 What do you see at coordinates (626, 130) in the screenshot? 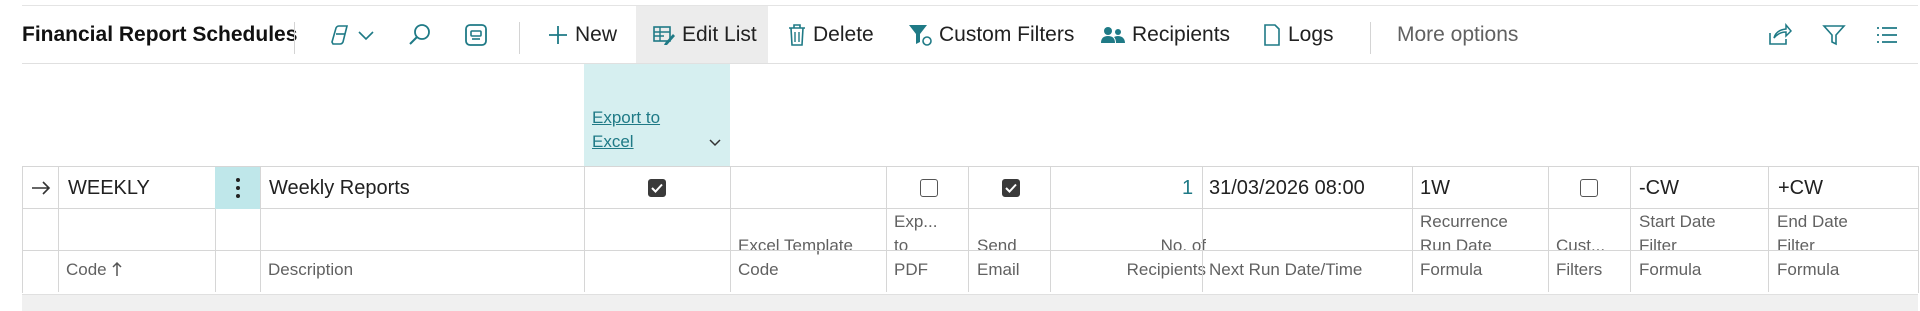
I see `column-header-export-to-excel-label: Export to Excel` at bounding box center [626, 130].